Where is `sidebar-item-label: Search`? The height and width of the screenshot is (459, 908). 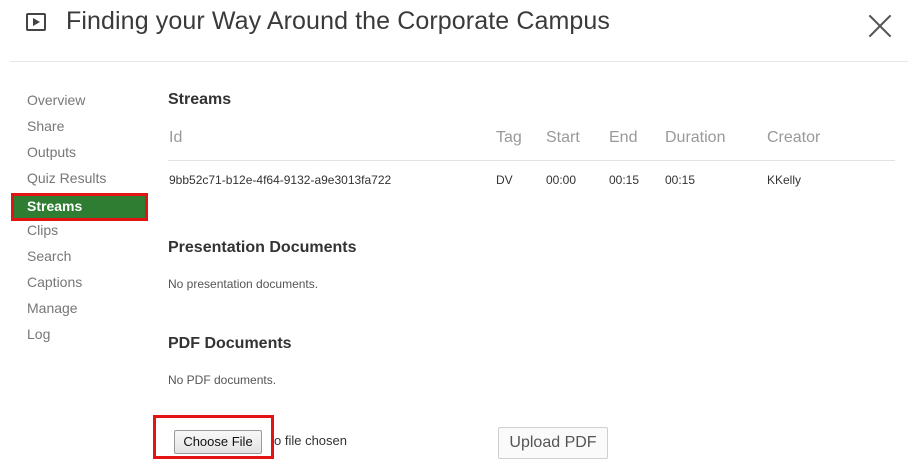 sidebar-item-label: Search is located at coordinates (49, 256).